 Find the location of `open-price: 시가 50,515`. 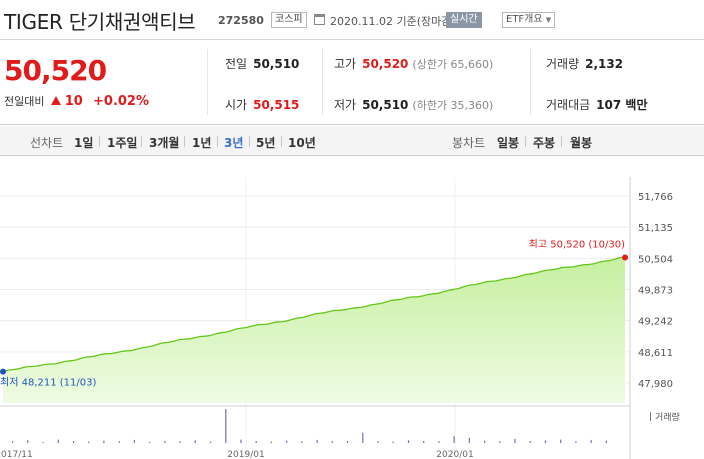

open-price: 시가 50,515 is located at coordinates (262, 105).